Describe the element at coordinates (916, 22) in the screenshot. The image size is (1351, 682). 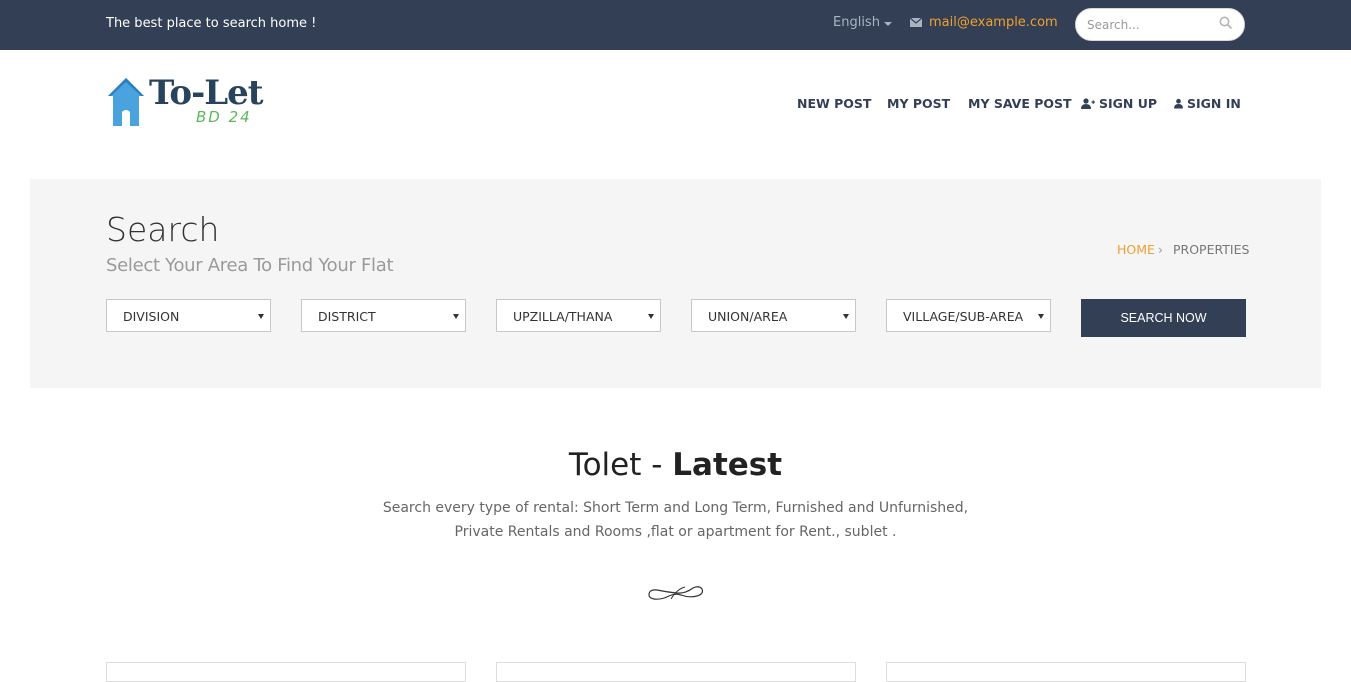
I see `envelope-icon` at that location.